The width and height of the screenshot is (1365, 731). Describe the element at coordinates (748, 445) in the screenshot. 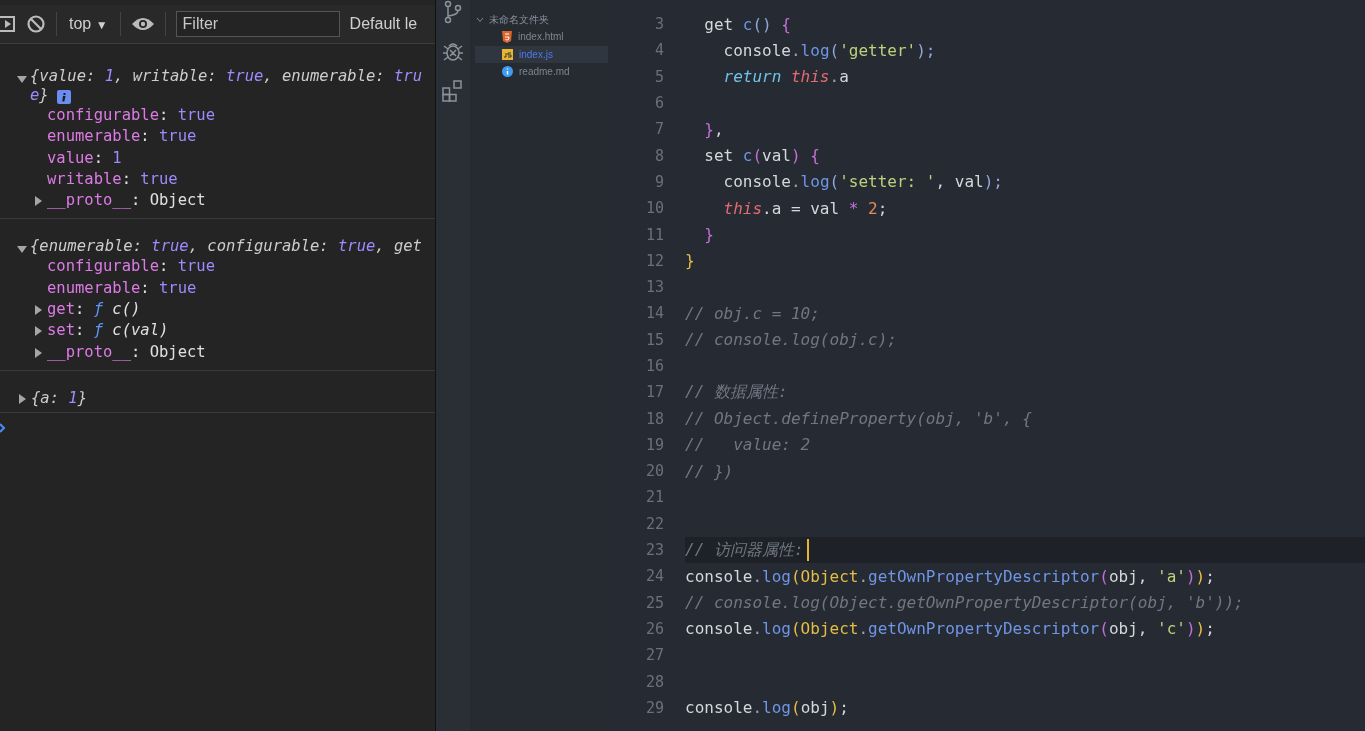

I see `code-line: // value: 2` at that location.